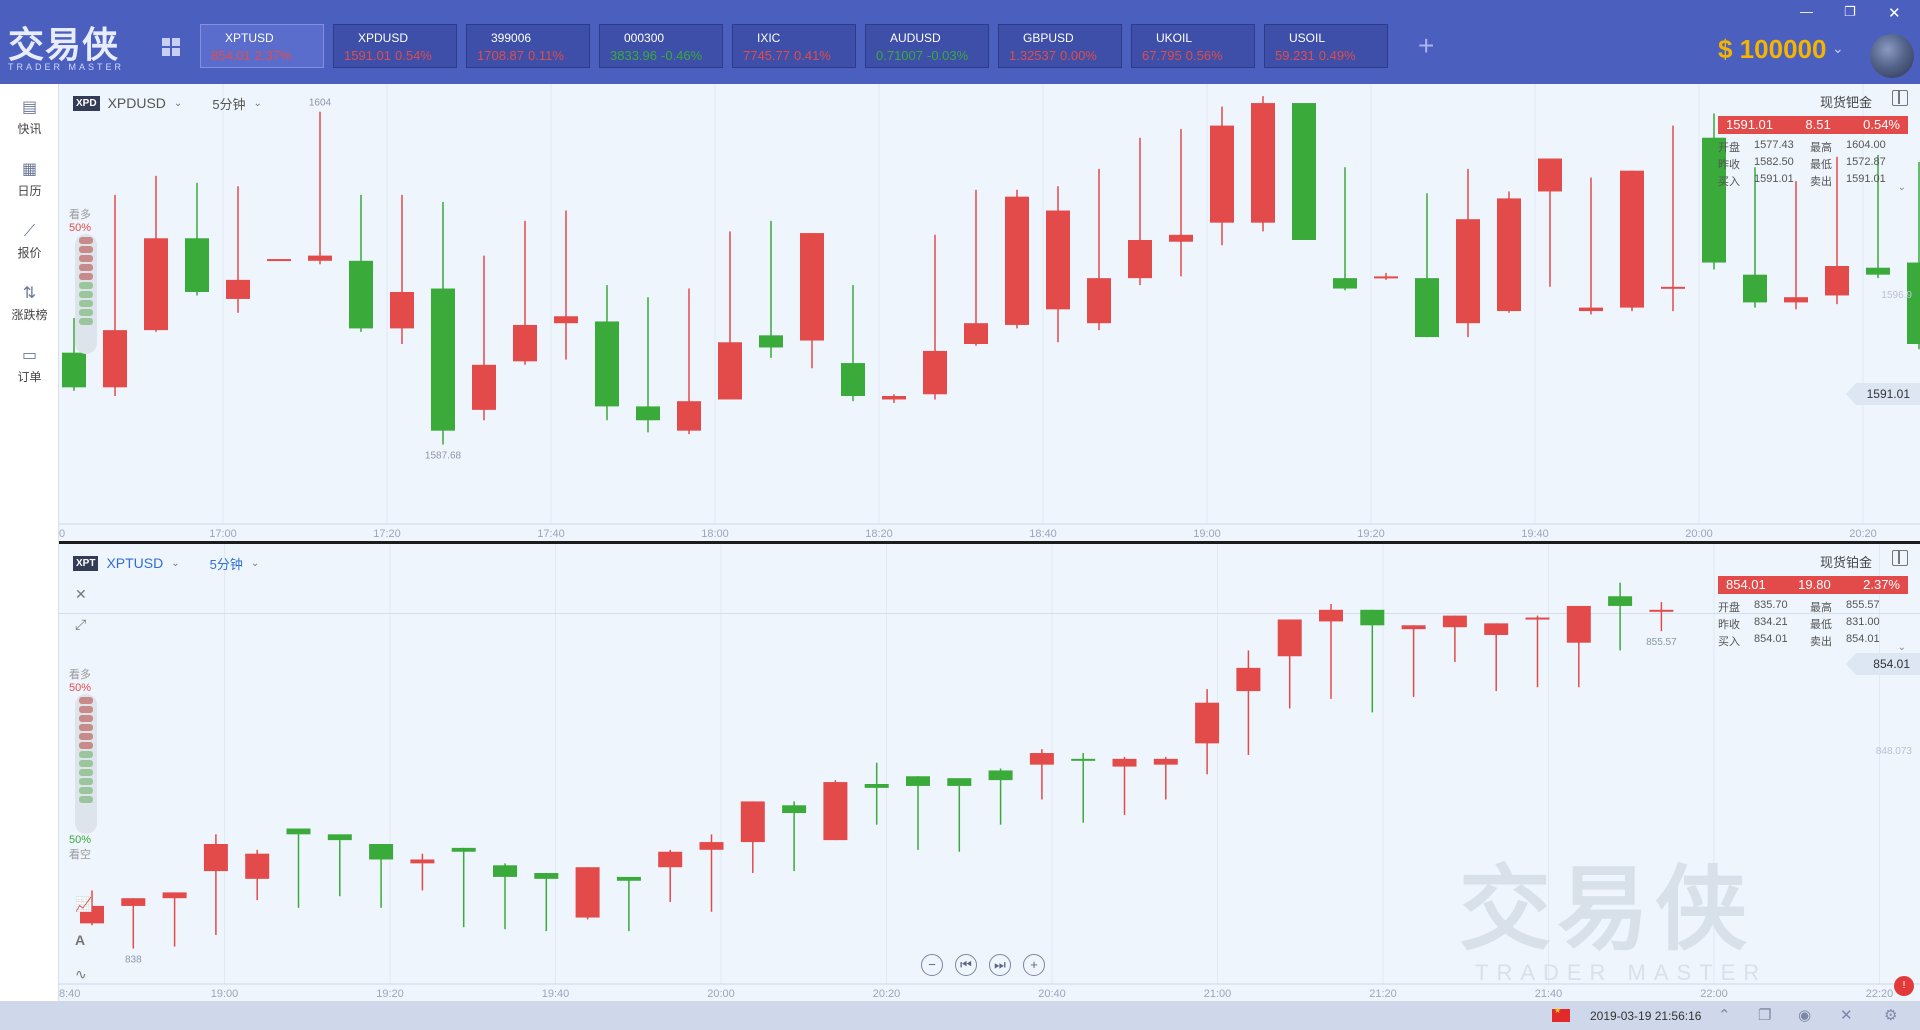 This screenshot has height=1030, width=1920. I want to click on sidebar-item-quote: ⟋ 报价, so click(29, 240).